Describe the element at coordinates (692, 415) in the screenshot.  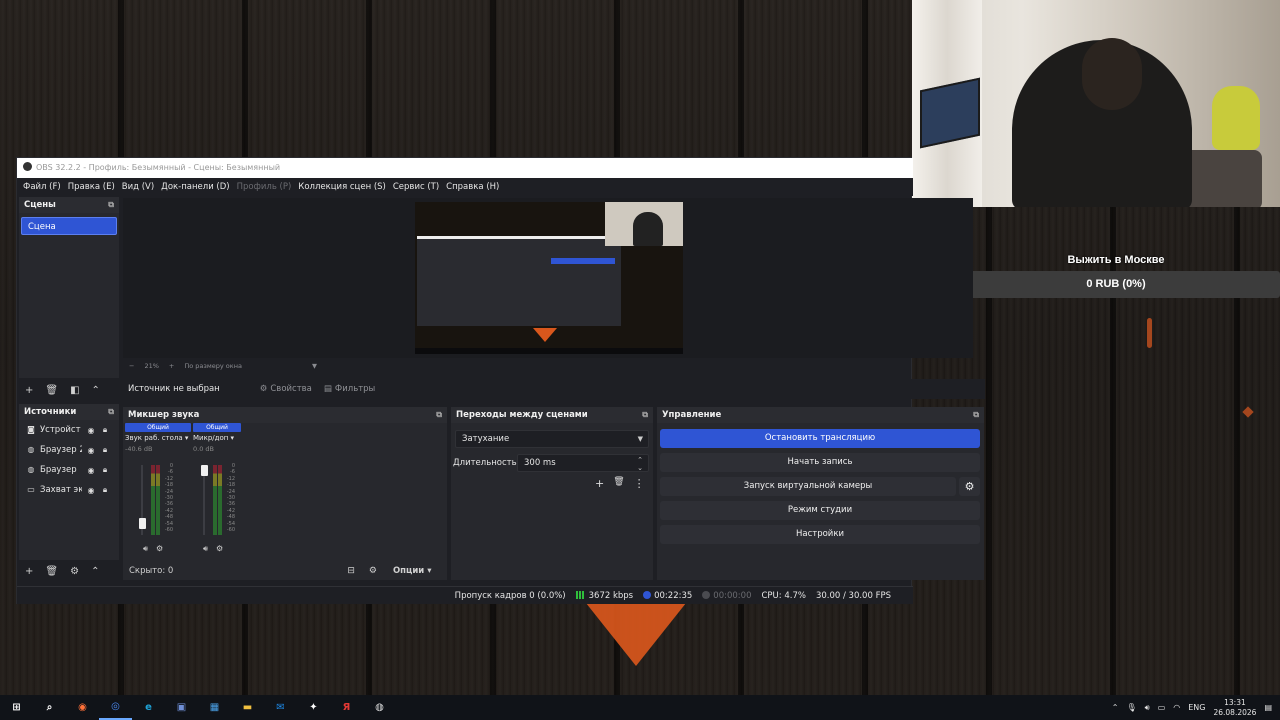
I see `controls-title: Управление` at that location.